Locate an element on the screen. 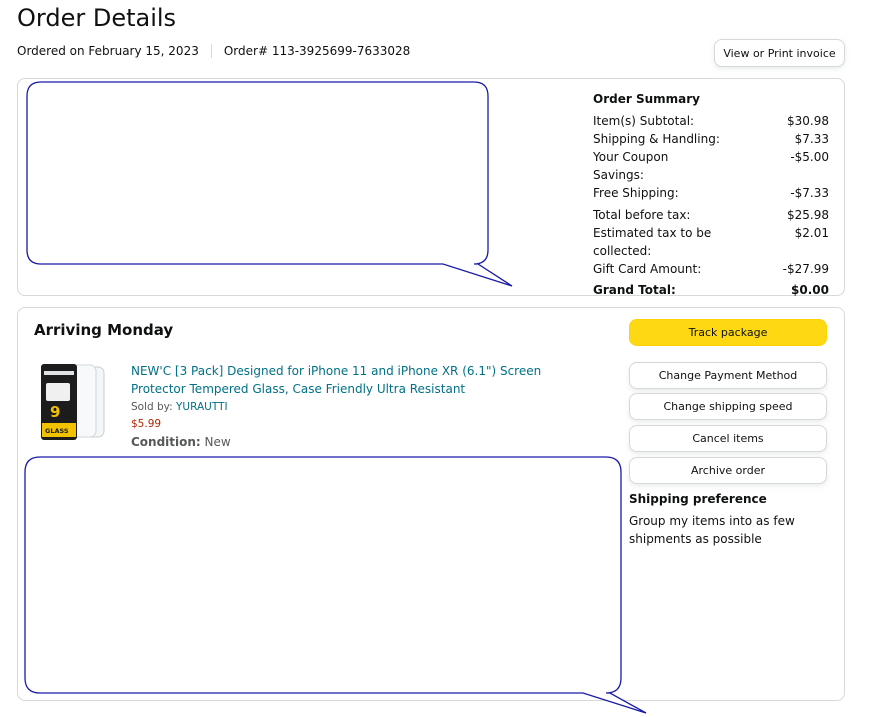  condition-label: Condition: is located at coordinates (166, 442).